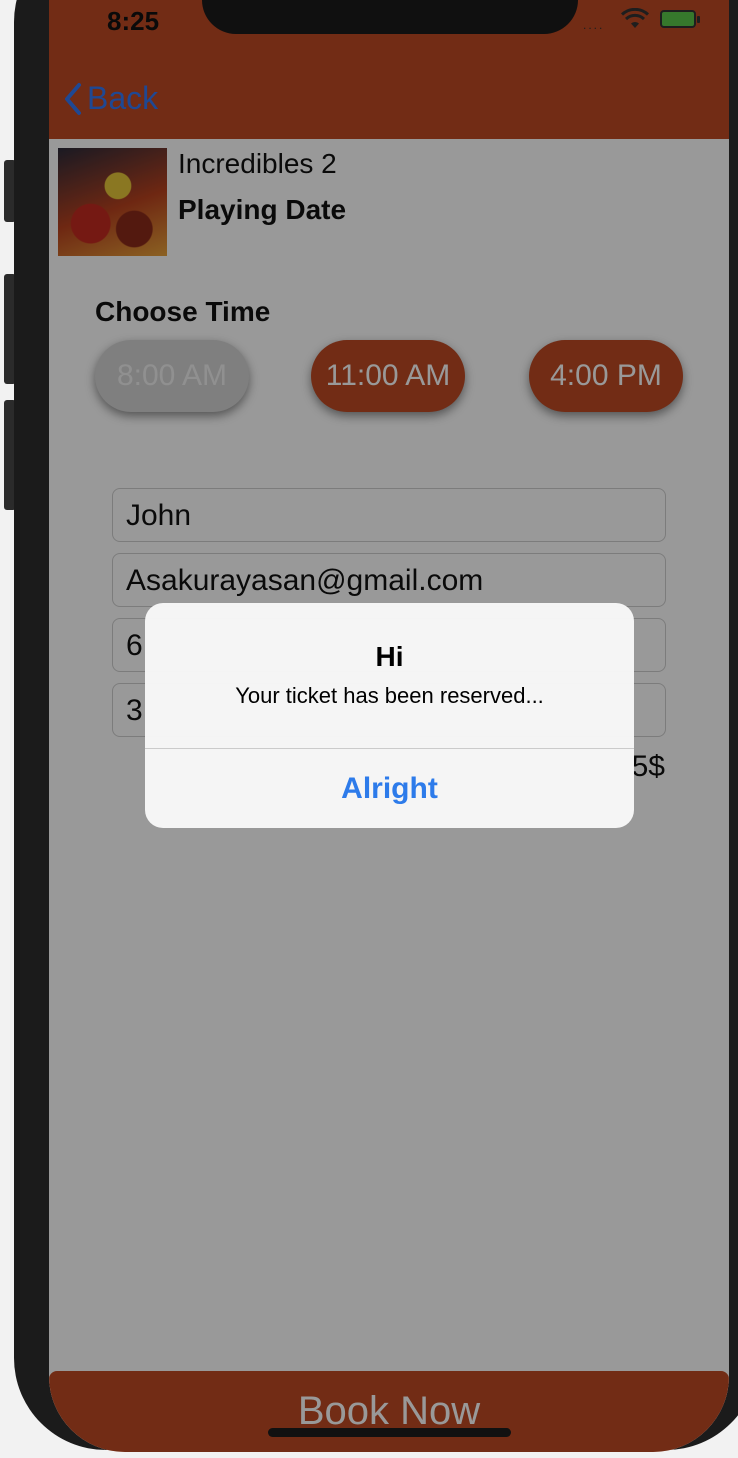 The width and height of the screenshot is (738, 1458). What do you see at coordinates (389, 656) in the screenshot?
I see `alert-title: Hi` at bounding box center [389, 656].